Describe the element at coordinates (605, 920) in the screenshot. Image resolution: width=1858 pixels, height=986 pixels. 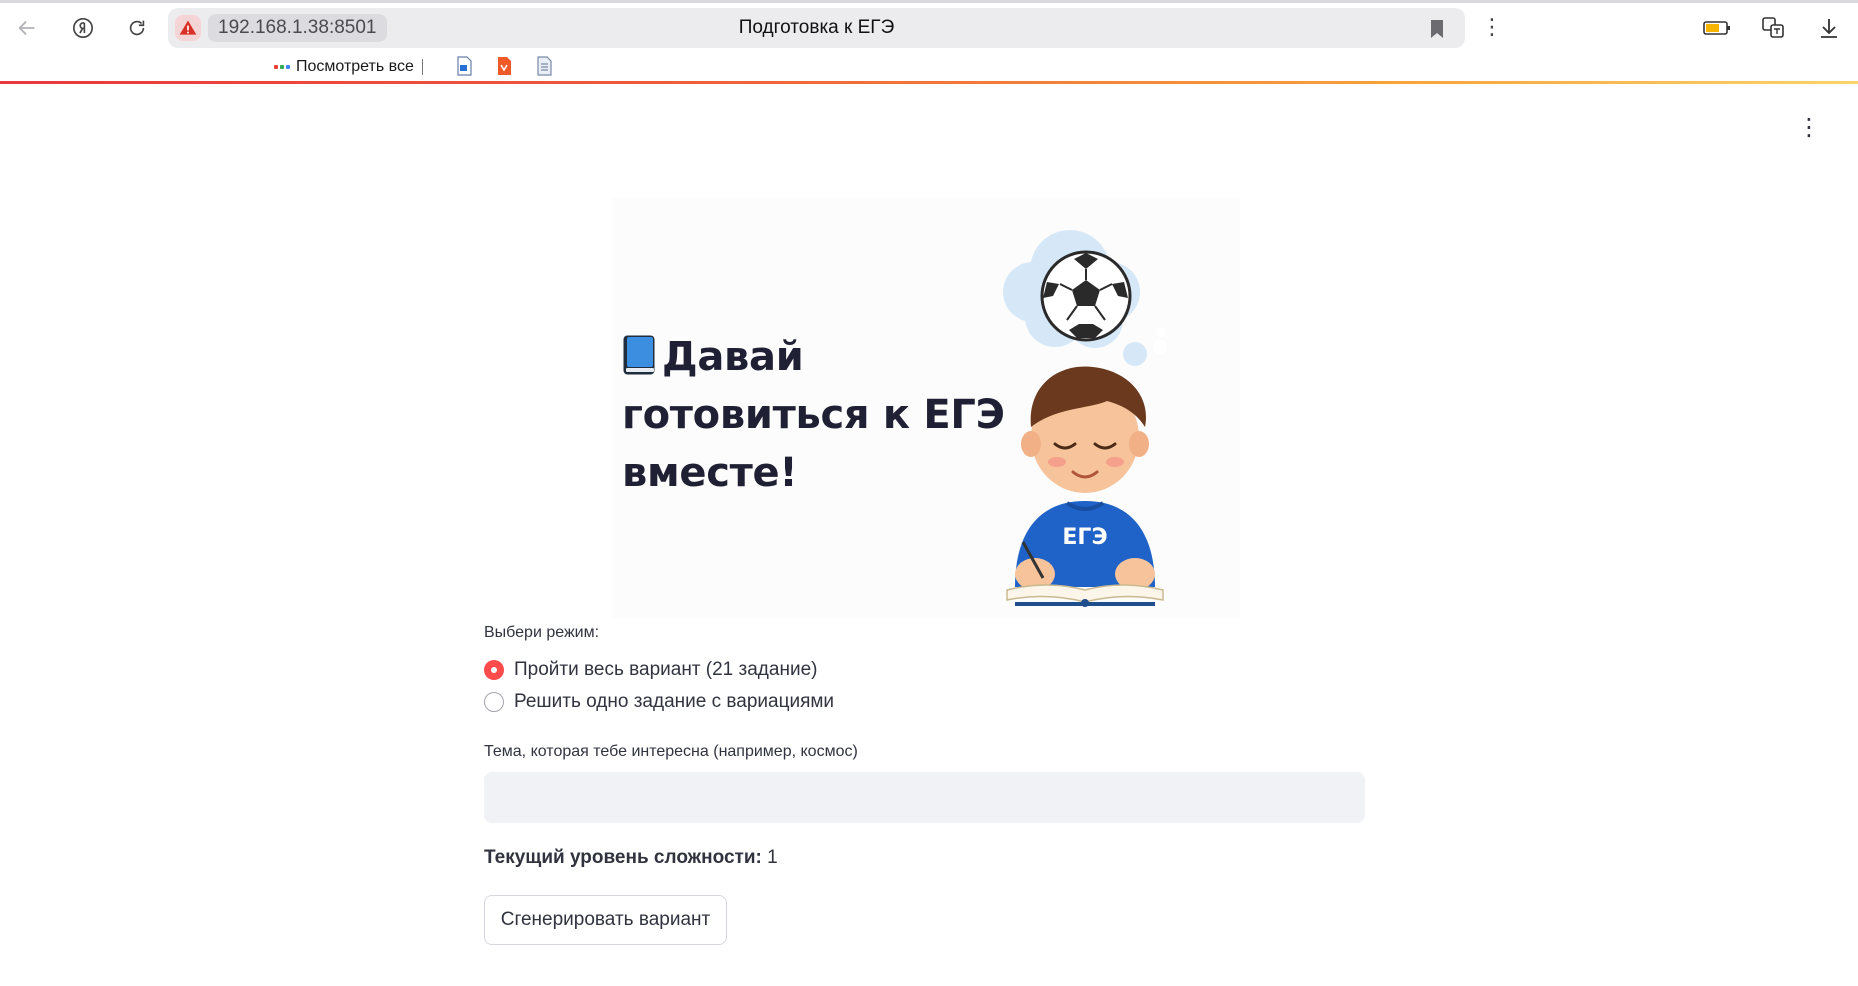
I see `generate-variant-button: Сгенерировать вариант` at that location.